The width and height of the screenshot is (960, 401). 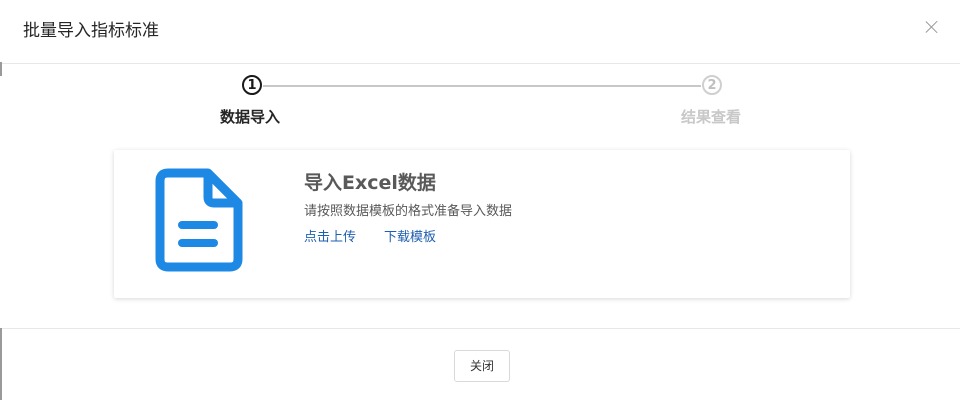 What do you see at coordinates (712, 85) in the screenshot?
I see `step-2-circle: 2` at bounding box center [712, 85].